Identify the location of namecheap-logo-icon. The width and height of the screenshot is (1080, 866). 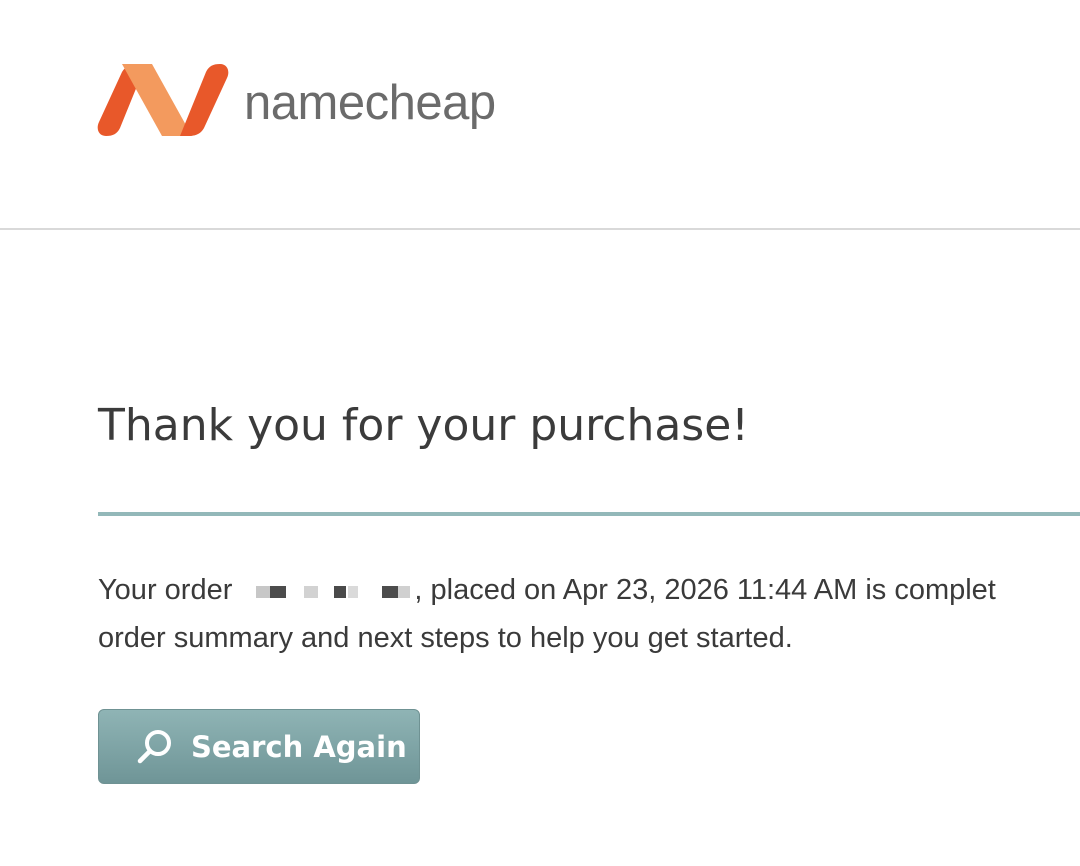
(163, 100).